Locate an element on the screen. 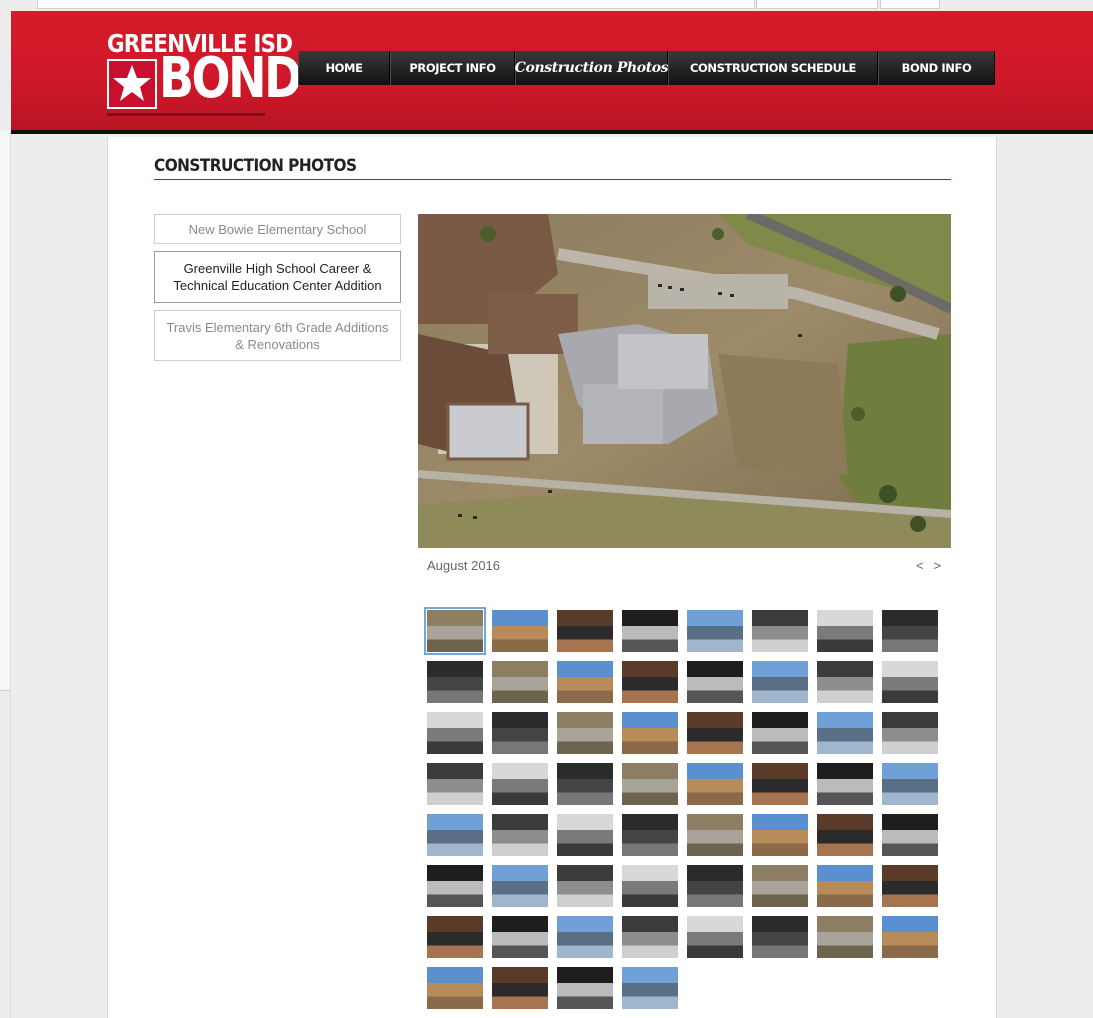 The width and height of the screenshot is (1093, 1018). star-icon is located at coordinates (132, 84).